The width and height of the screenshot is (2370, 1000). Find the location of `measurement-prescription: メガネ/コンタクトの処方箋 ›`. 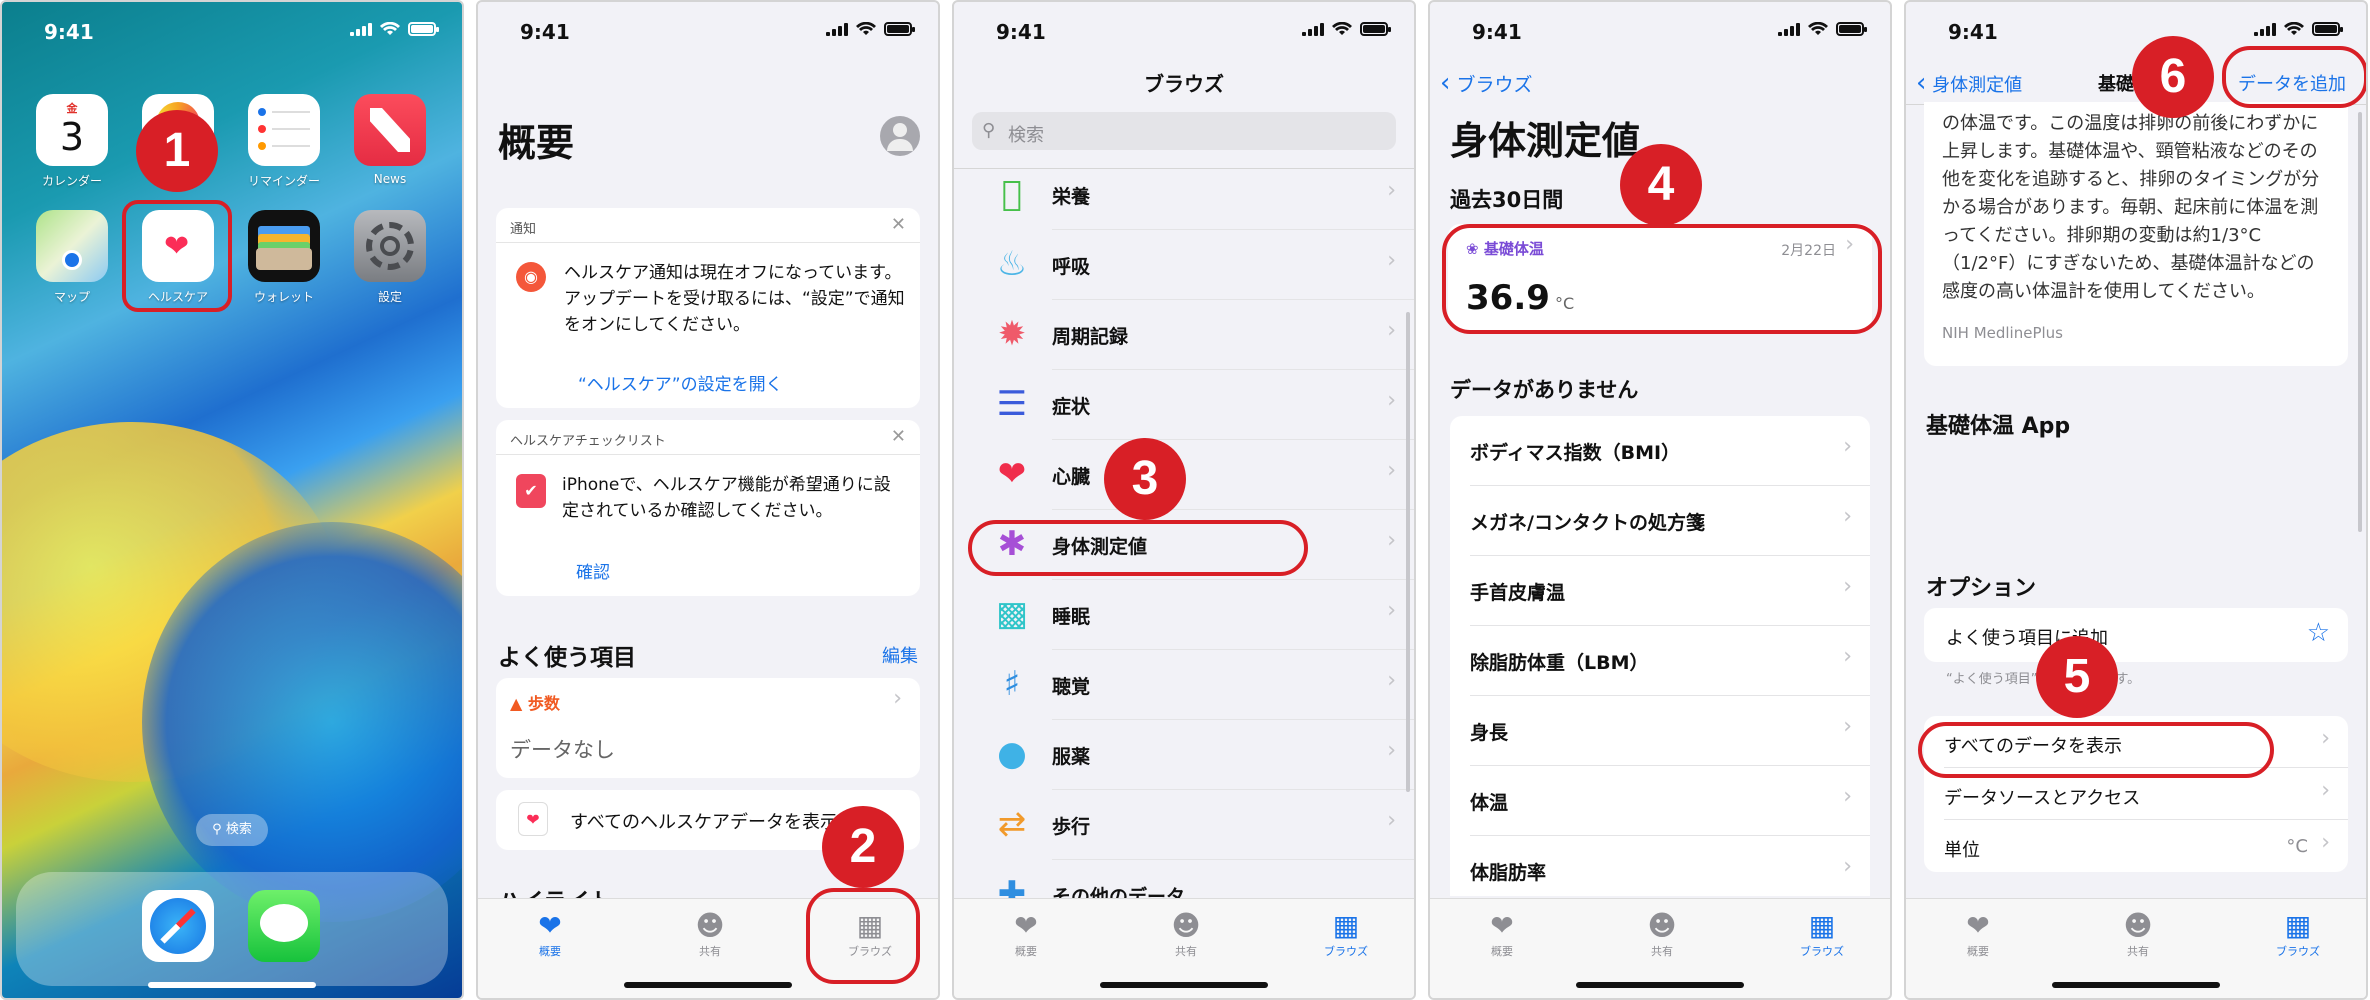

measurement-prescription: メガネ/コンタクトの処方箋 › is located at coordinates (1660, 521).